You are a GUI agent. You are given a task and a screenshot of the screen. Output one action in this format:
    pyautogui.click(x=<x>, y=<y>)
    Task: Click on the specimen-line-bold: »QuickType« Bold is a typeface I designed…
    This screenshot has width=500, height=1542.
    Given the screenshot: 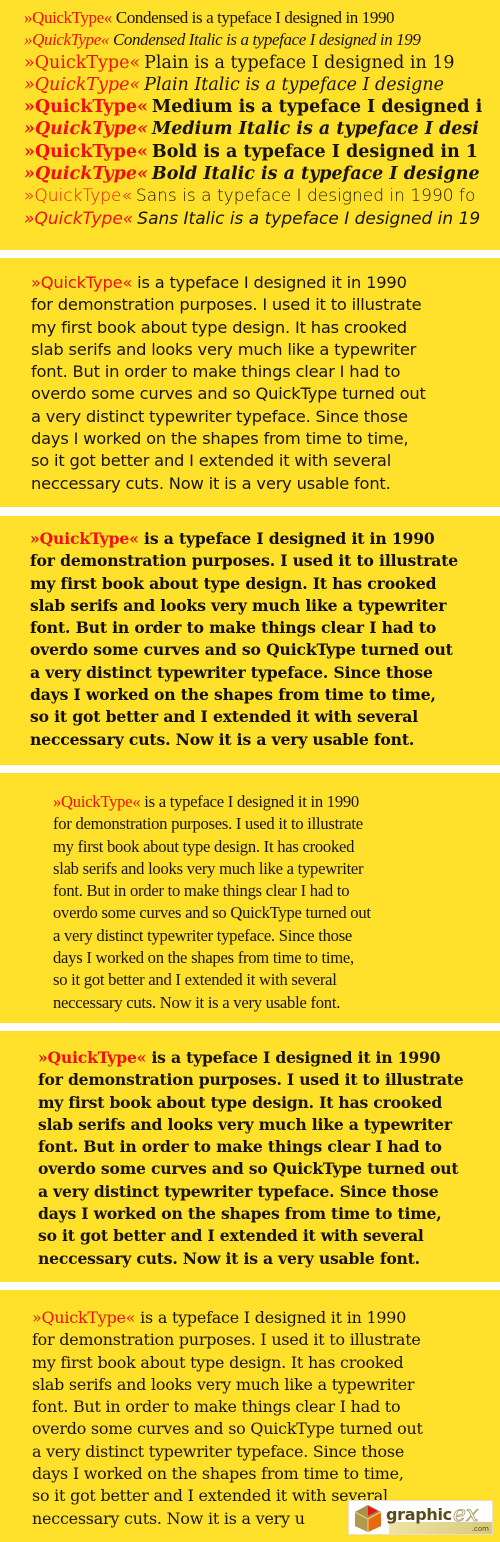 What is the action you would take?
    pyautogui.click(x=251, y=151)
    